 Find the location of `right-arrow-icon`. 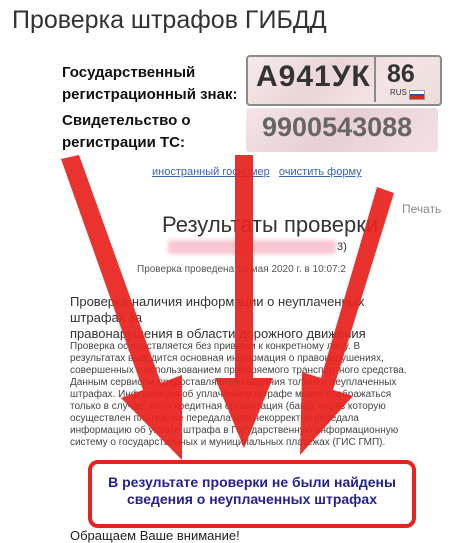

right-arrow-icon is located at coordinates (347, 321).